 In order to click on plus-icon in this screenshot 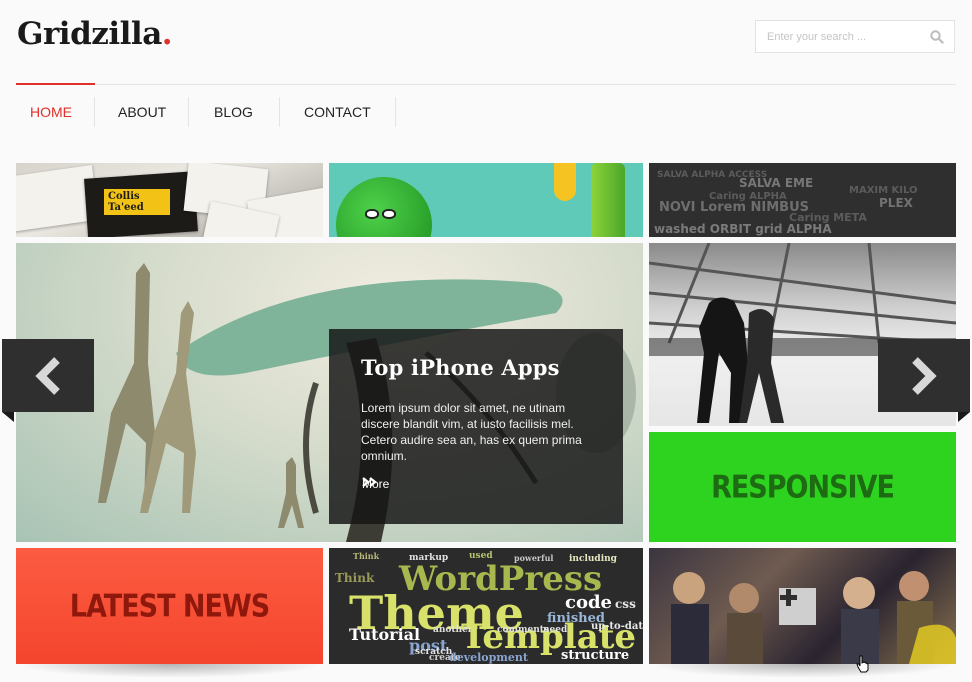, I will do `click(788, 597)`.